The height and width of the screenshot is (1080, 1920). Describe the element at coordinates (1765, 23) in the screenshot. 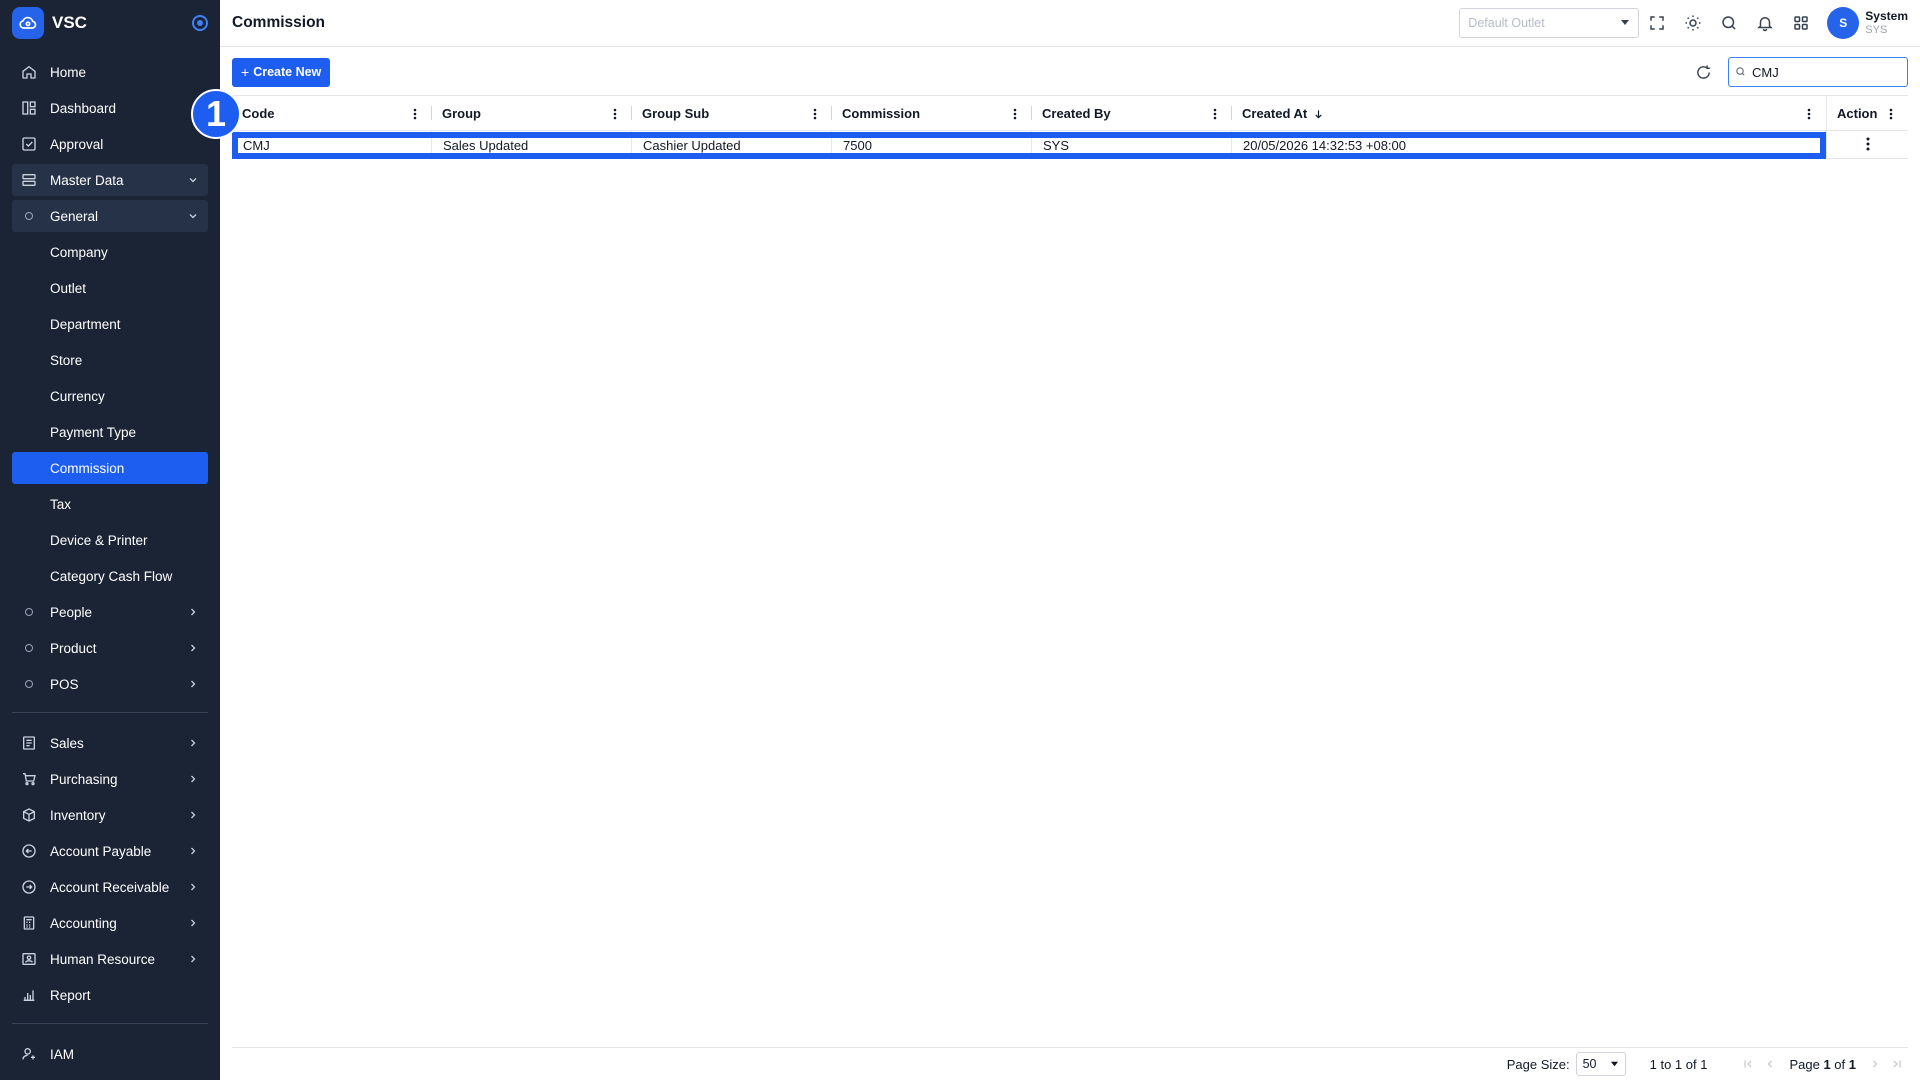

I see `bell-icon` at that location.